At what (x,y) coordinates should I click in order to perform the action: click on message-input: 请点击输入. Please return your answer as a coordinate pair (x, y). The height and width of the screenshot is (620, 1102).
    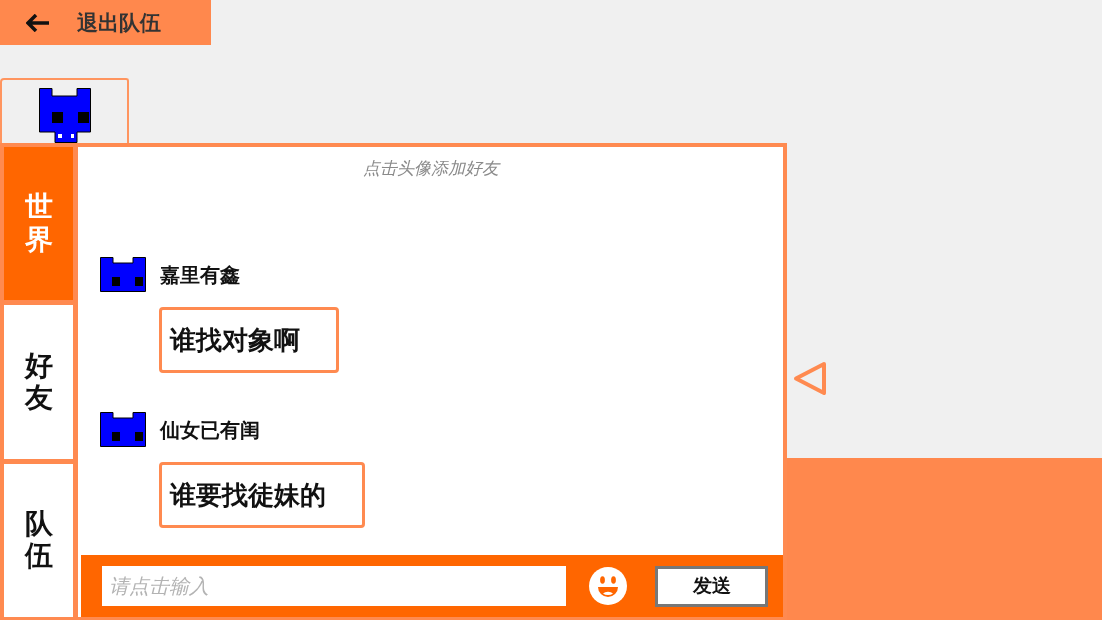
    Looking at the image, I should click on (334, 586).